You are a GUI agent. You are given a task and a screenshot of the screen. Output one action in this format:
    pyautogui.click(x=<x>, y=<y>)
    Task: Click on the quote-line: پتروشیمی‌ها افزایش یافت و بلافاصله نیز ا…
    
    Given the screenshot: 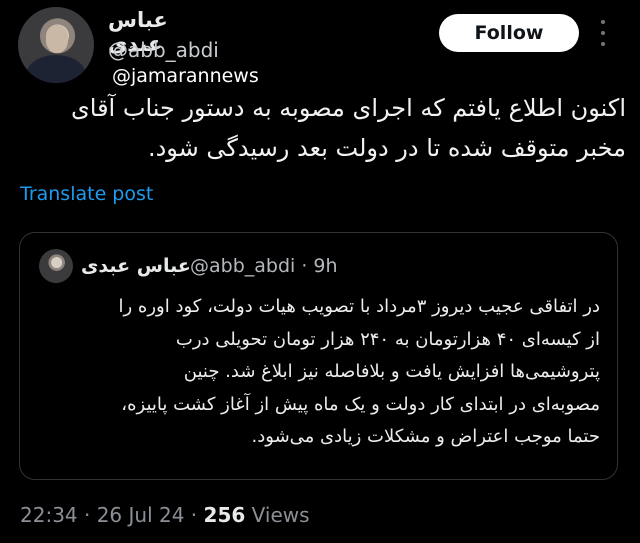 What is the action you would take?
    pyautogui.click(x=391, y=371)
    